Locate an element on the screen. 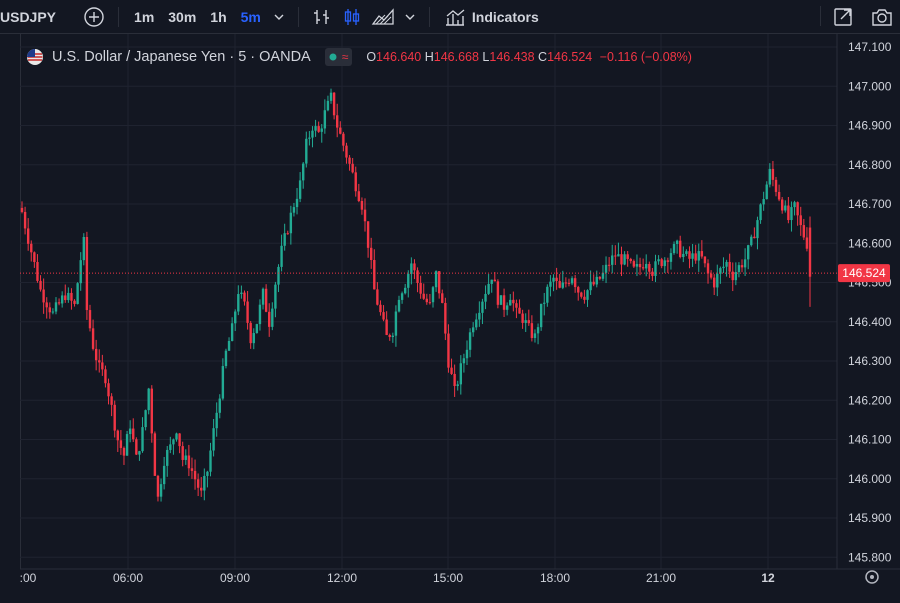 The width and height of the screenshot is (900, 603). low-value: 146.438 is located at coordinates (512, 57).